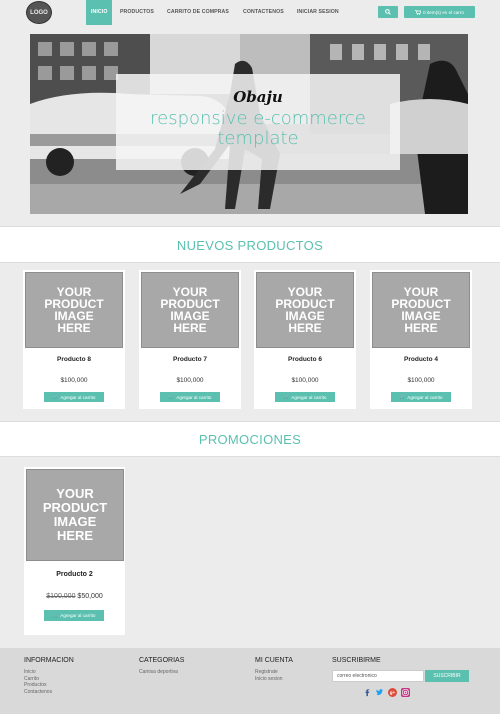 This screenshot has width=500, height=714. I want to click on footer-categories: CATEGORIAS Camisa deportiva, so click(161, 666).